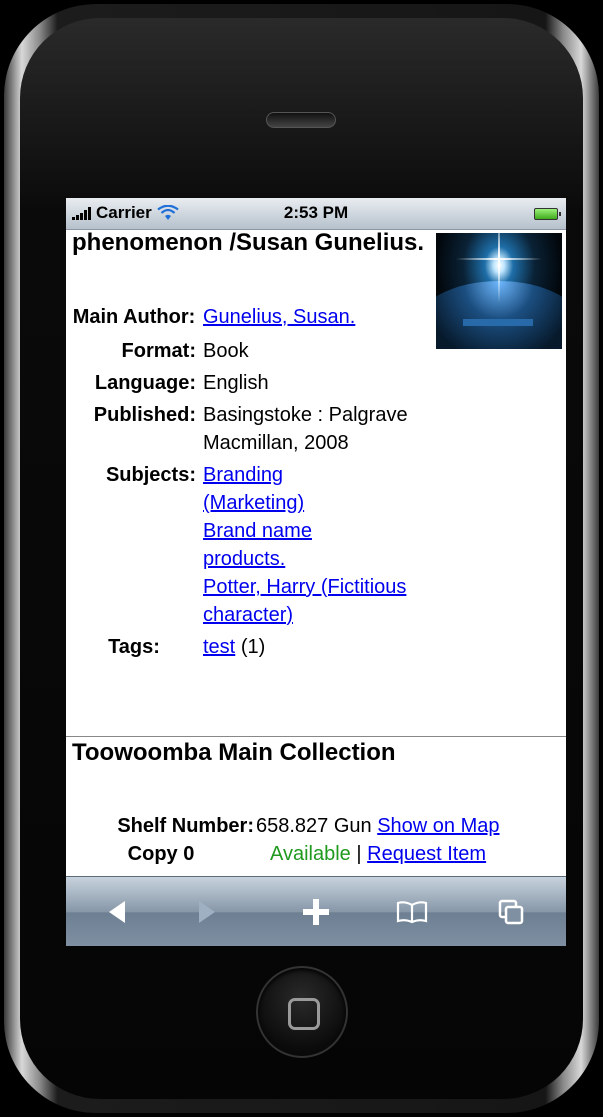  I want to click on format-row: Format: Book, so click(257, 351).